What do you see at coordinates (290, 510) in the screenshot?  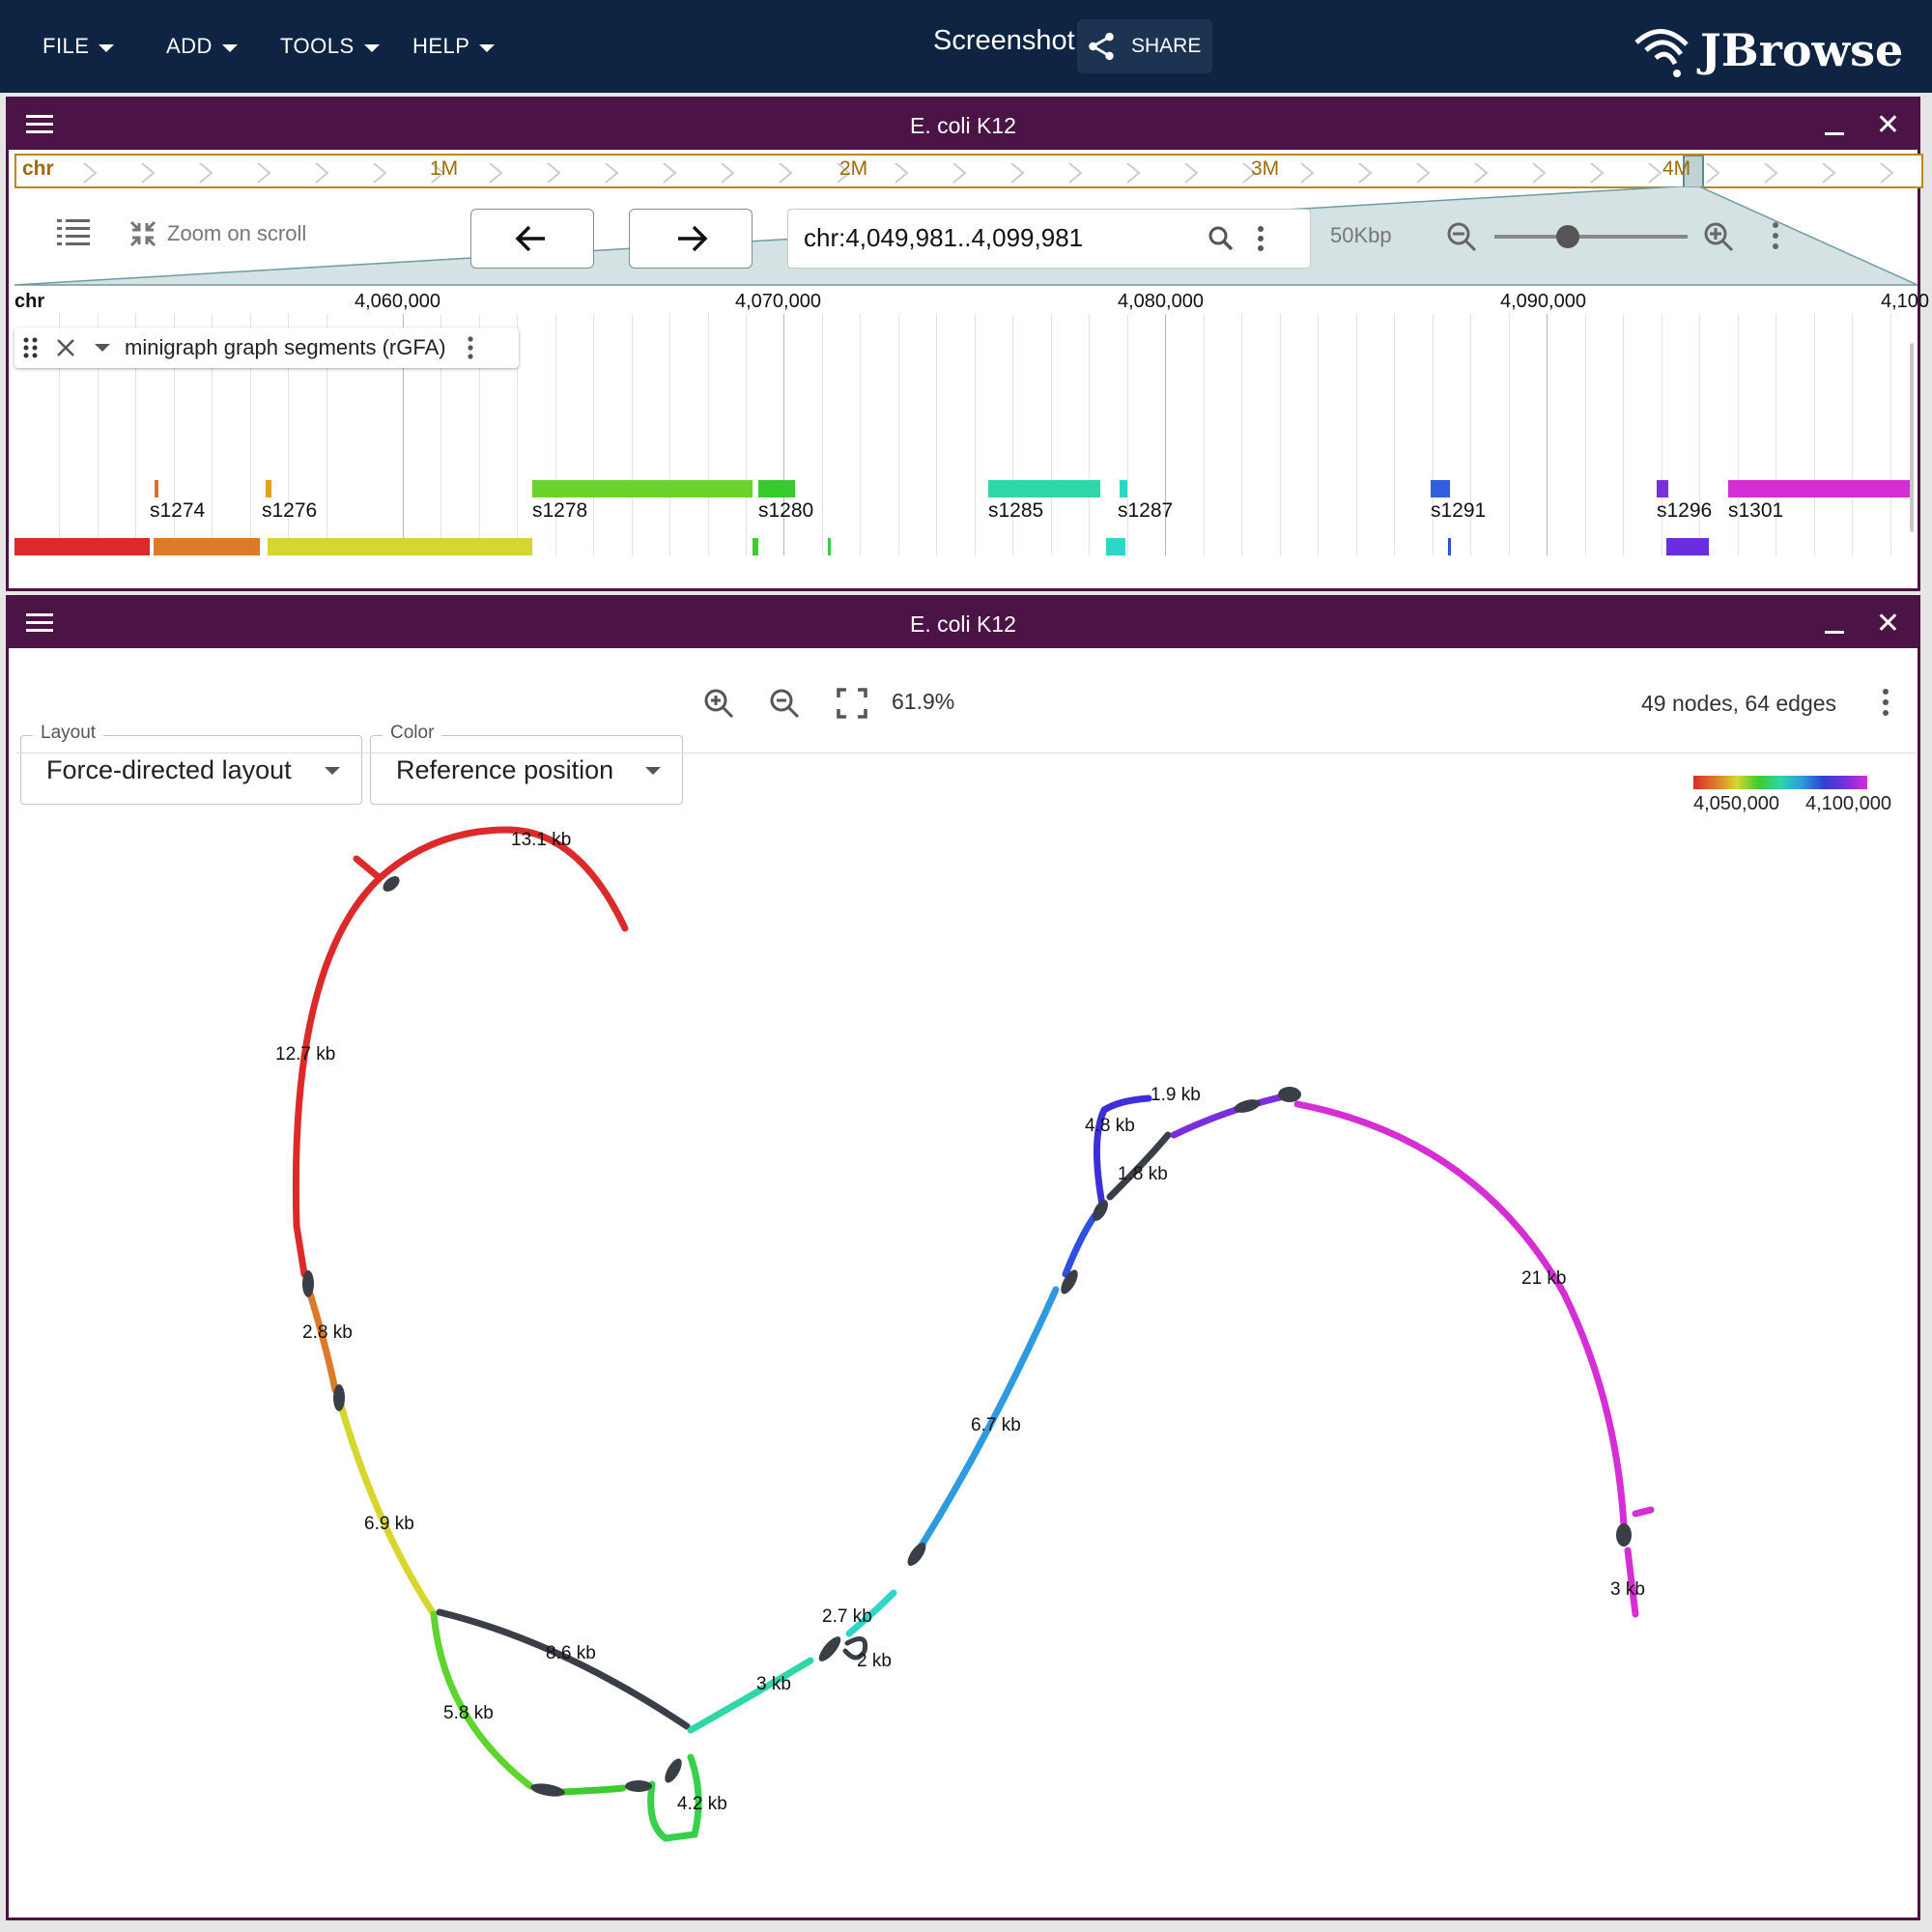 I see `segment-label: s1276` at bounding box center [290, 510].